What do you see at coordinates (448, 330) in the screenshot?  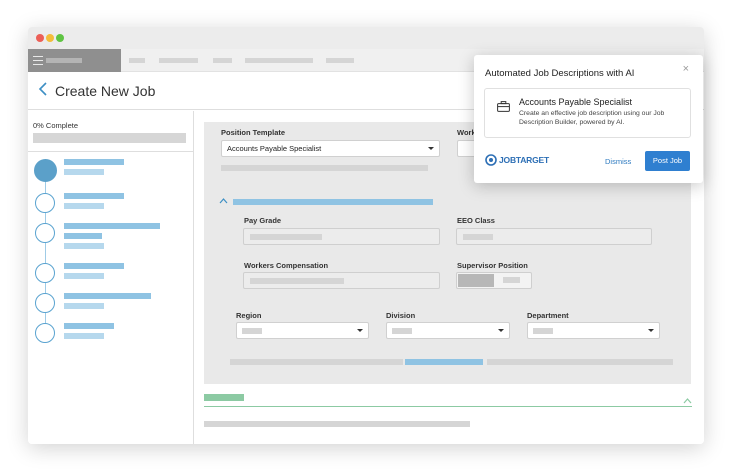 I see `division-select` at bounding box center [448, 330].